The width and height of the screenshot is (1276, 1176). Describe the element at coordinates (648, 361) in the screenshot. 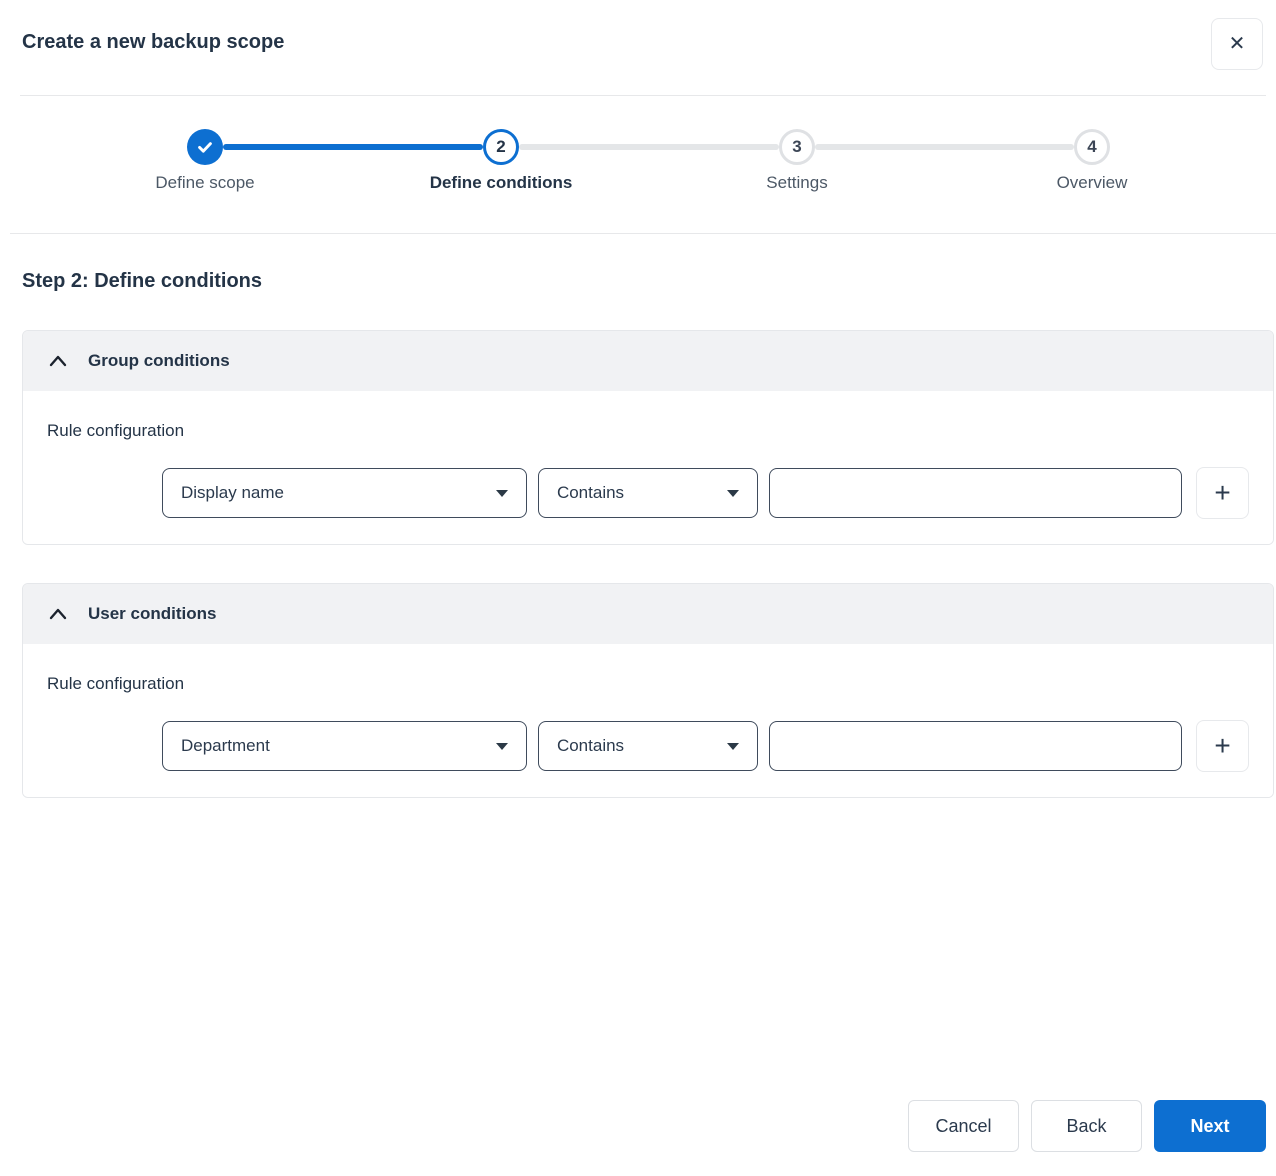

I see `group-conditions-header: Group conditions` at that location.